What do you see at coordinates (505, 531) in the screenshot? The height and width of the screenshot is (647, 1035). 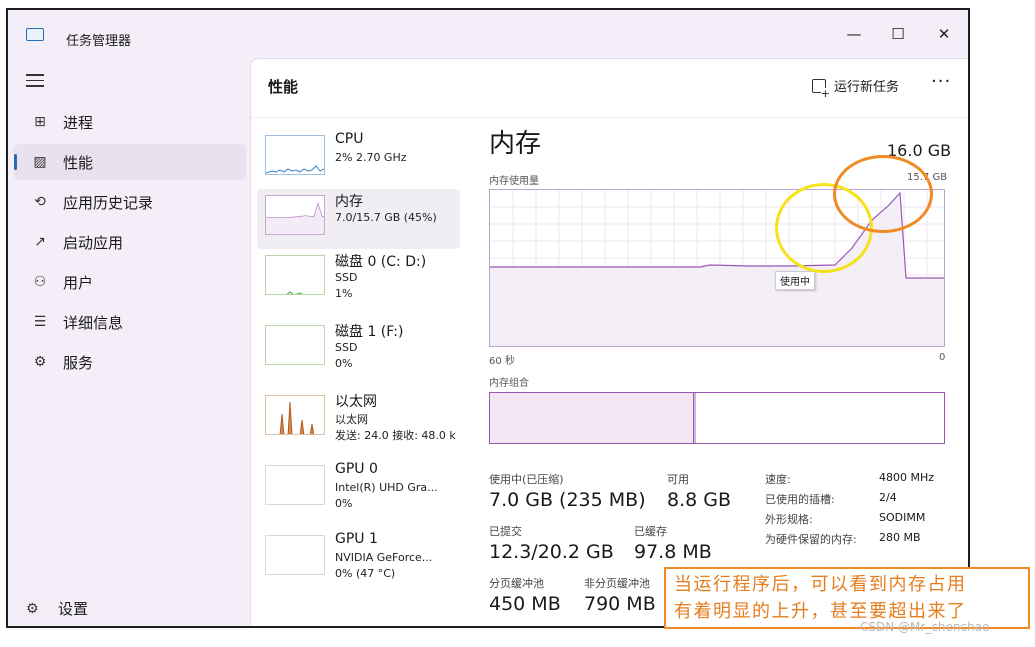 I see `stat-committed-label: 已提交` at bounding box center [505, 531].